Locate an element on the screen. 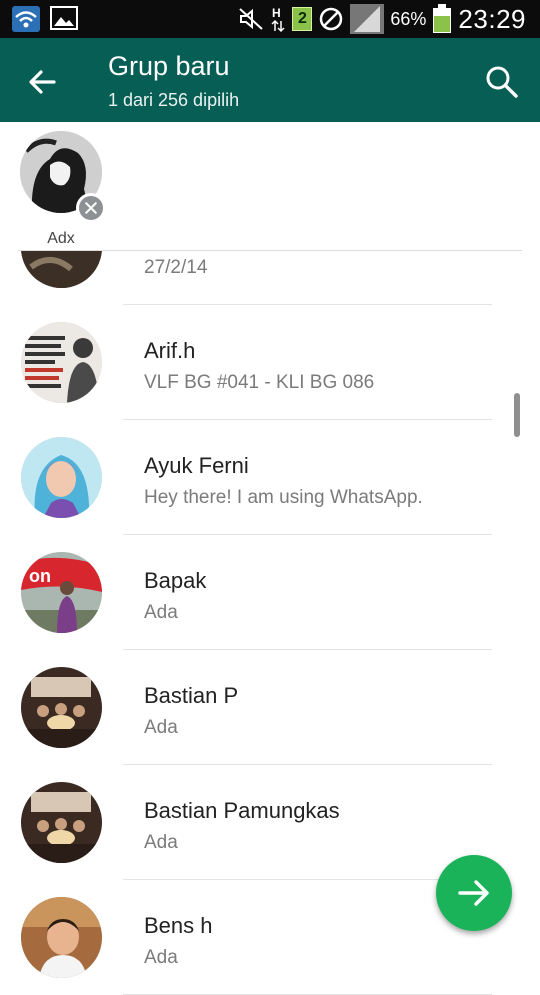 Image resolution: width=540 pixels, height=995 pixels. avatar: on is located at coordinates (61, 592).